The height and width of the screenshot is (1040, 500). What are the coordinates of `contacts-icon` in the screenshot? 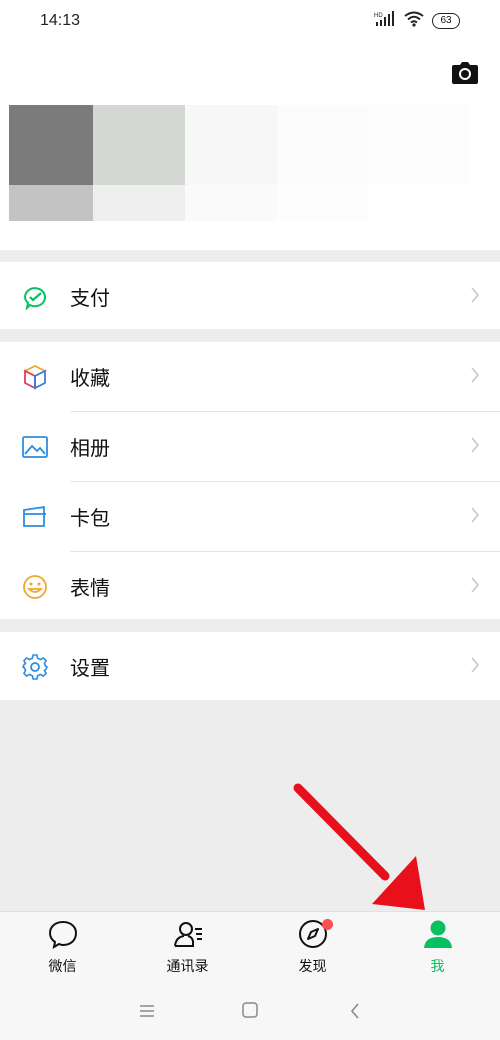 It's located at (188, 934).